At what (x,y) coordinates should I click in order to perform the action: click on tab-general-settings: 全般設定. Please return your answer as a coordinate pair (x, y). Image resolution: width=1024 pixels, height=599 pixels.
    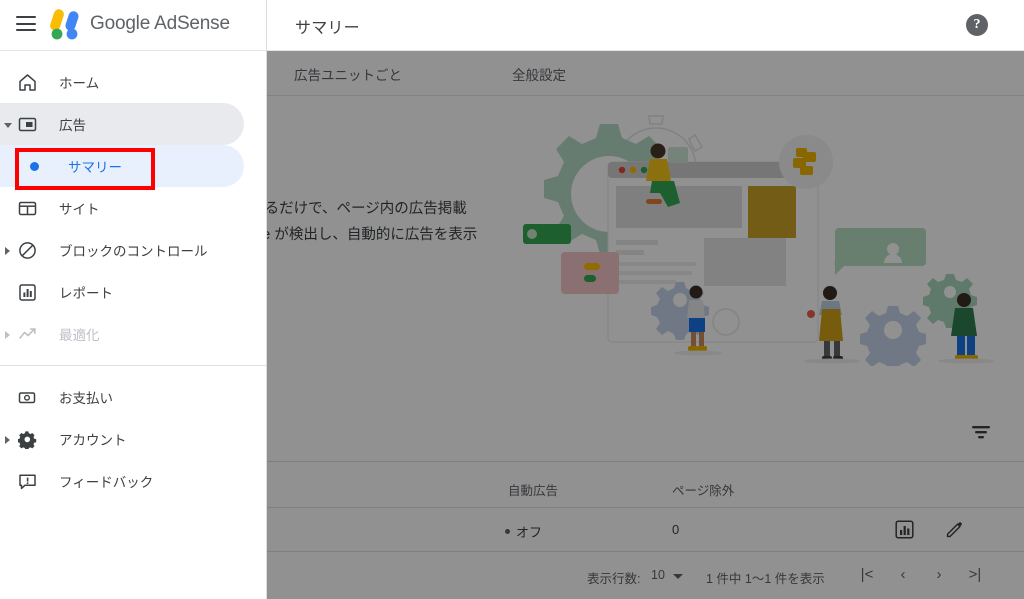
    Looking at the image, I should click on (539, 74).